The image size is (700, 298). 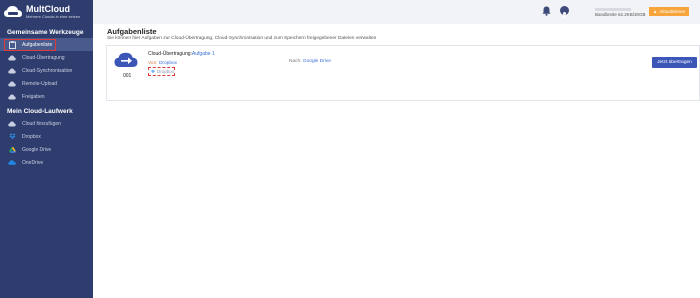 I want to click on sidebar-item-cloud-transfer: Cloud-Übertragung, so click(x=46, y=57).